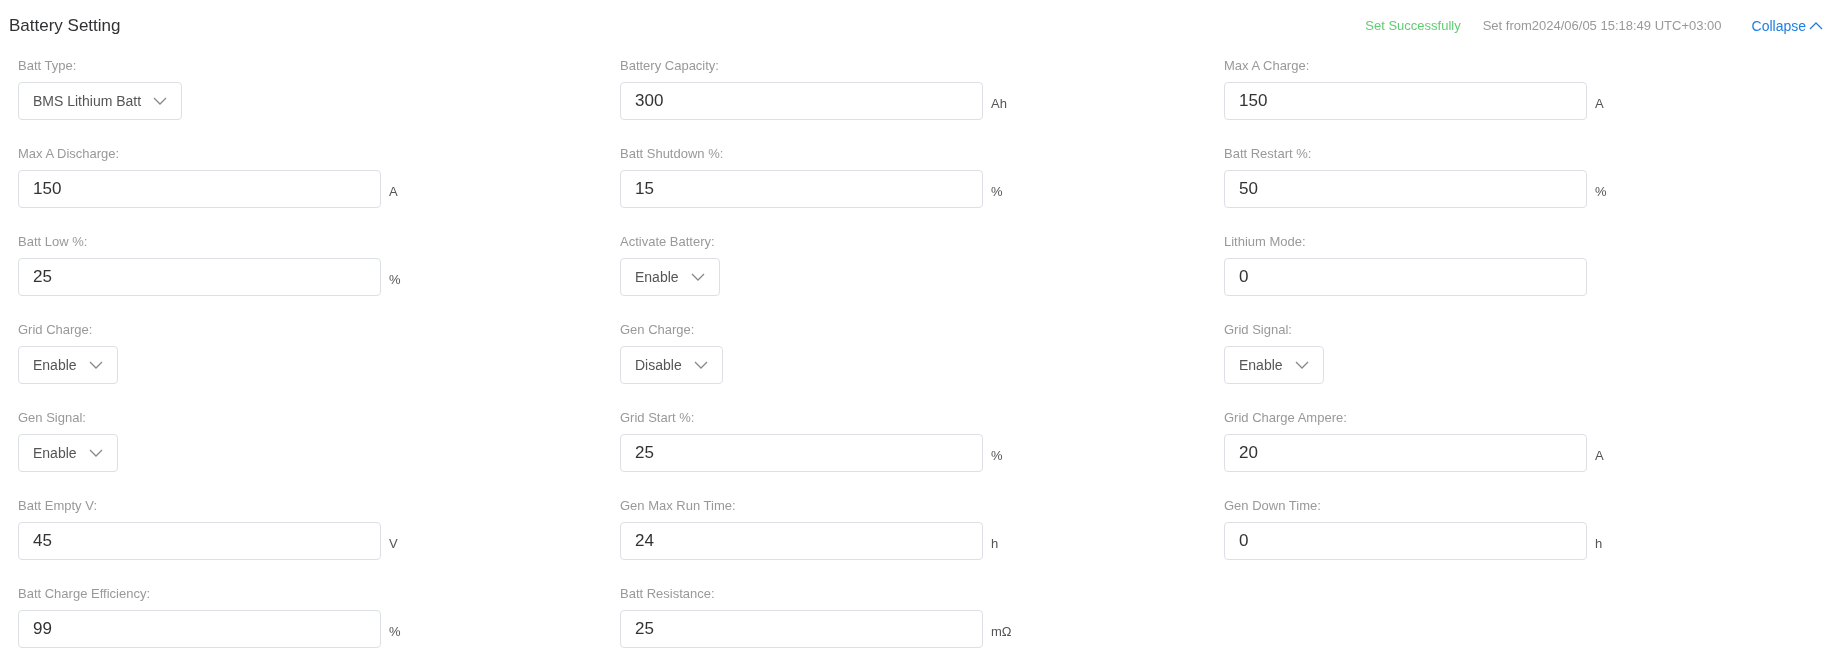  What do you see at coordinates (199, 541) in the screenshot?
I see `input-field: 45` at bounding box center [199, 541].